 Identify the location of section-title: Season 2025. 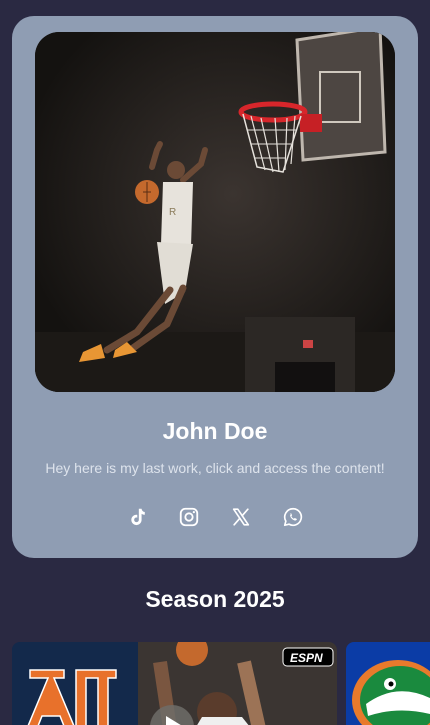
(215, 599).